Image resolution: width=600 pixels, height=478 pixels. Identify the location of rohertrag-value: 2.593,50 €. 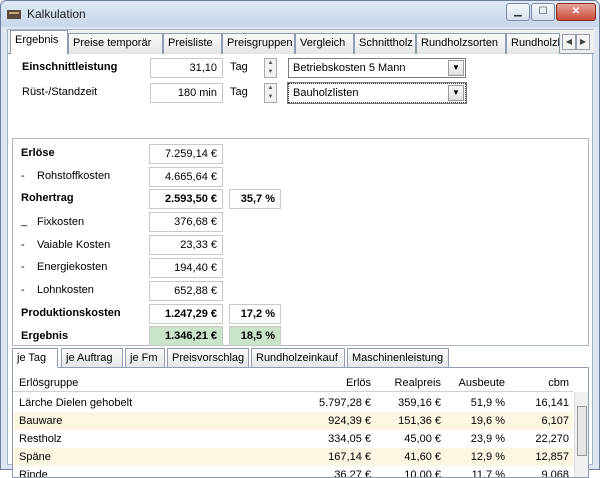
(186, 199).